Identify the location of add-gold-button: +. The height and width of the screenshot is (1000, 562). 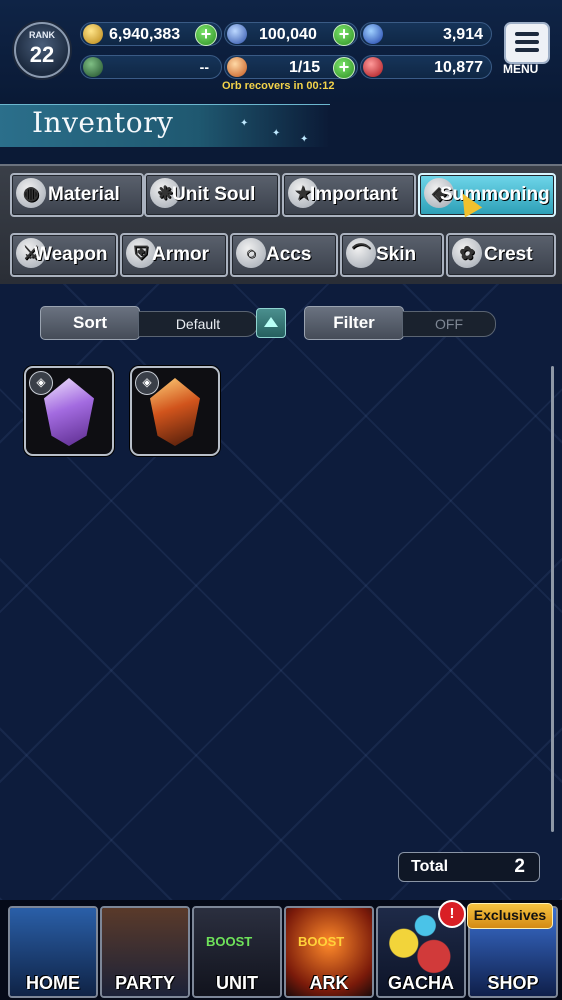
(206, 35).